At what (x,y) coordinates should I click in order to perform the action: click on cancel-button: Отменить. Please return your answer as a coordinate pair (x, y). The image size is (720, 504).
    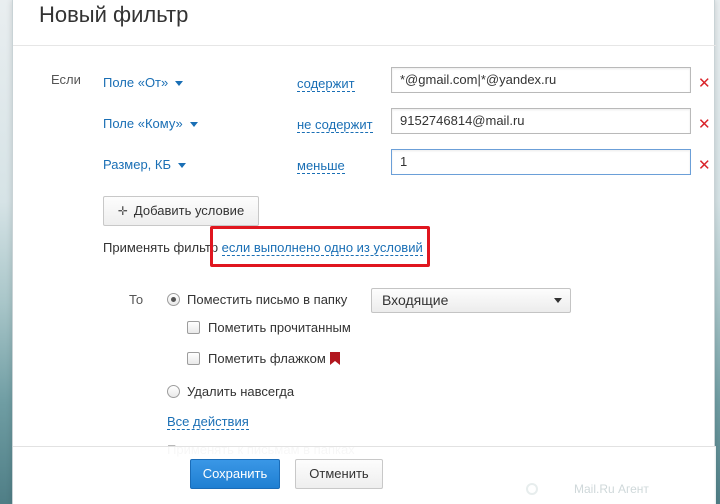
    Looking at the image, I should click on (339, 474).